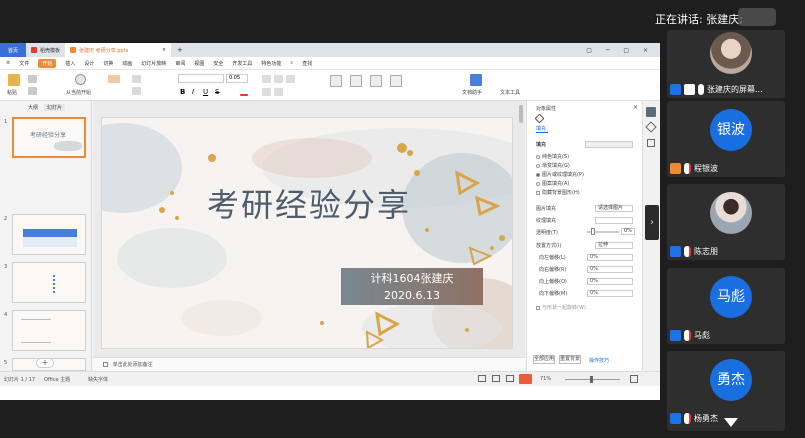 This screenshot has width=805, height=438. I want to click on option-solid: 纯色填充(S), so click(552, 156).